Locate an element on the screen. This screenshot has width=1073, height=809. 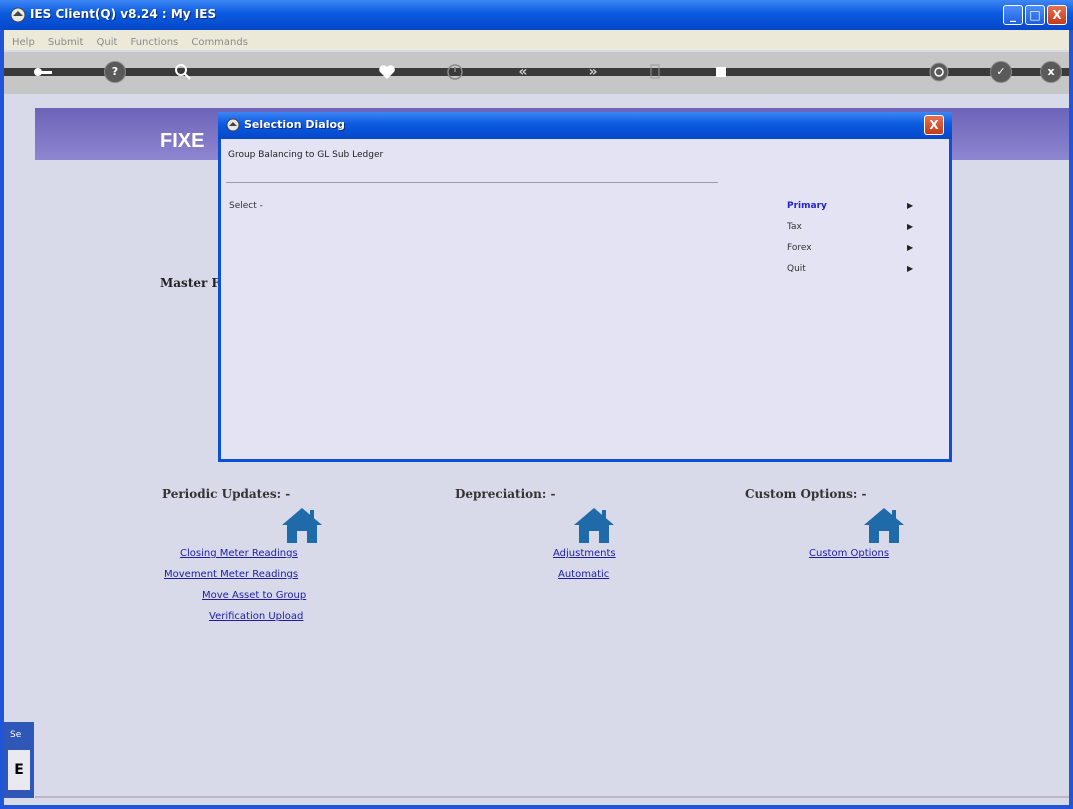
app-icon is located at coordinates (18, 15).